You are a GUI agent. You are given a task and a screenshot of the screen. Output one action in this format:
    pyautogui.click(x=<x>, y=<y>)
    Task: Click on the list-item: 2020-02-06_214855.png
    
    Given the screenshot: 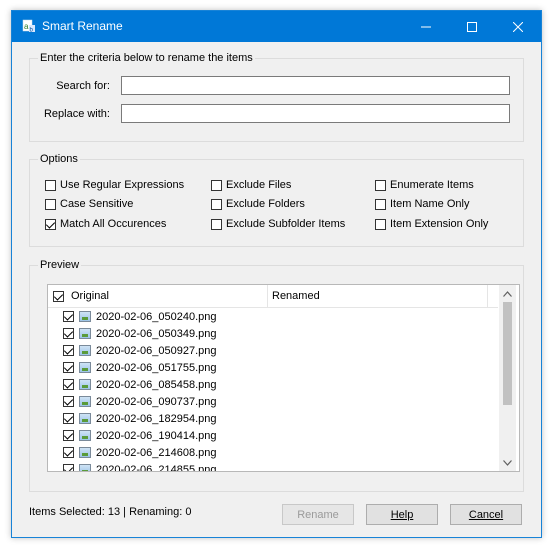 What is the action you would take?
    pyautogui.click(x=132, y=466)
    